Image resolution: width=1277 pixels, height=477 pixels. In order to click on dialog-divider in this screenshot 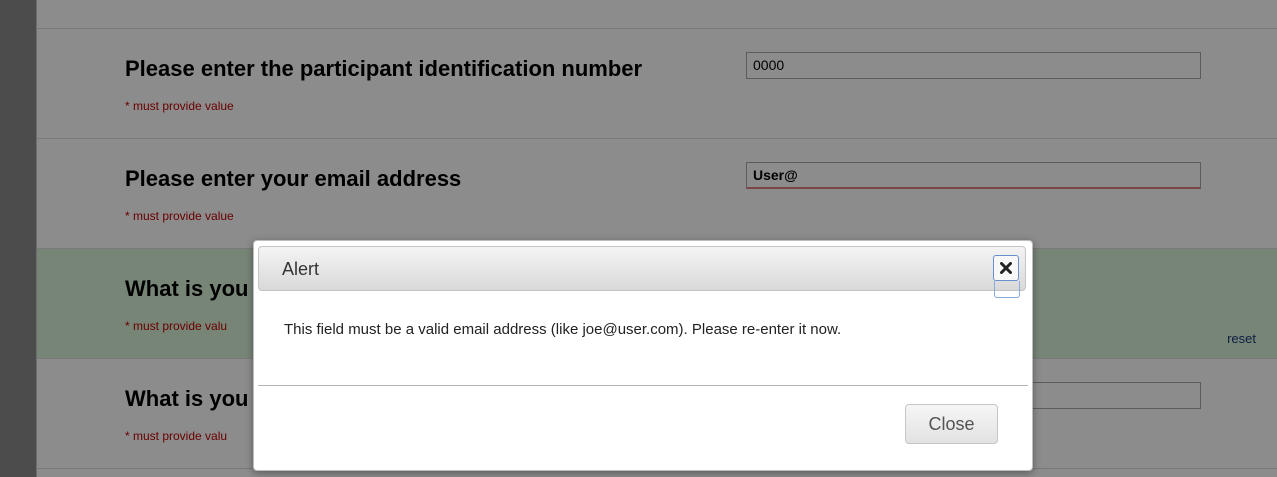, I will do `click(643, 385)`.